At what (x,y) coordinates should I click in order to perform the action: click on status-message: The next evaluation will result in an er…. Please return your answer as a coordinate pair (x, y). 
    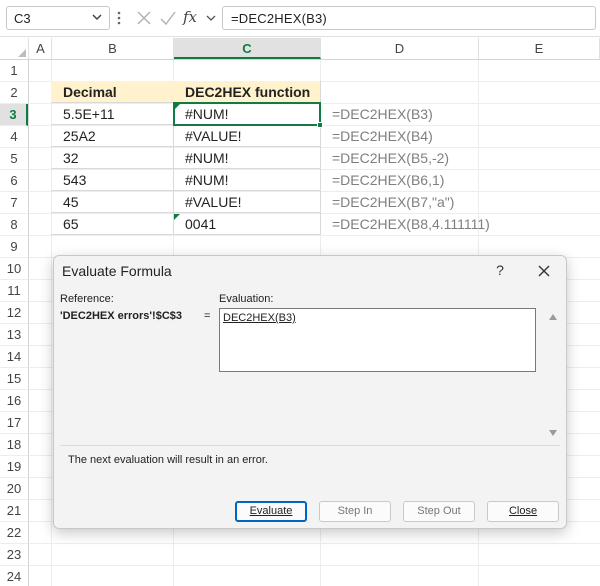
    Looking at the image, I should click on (168, 460).